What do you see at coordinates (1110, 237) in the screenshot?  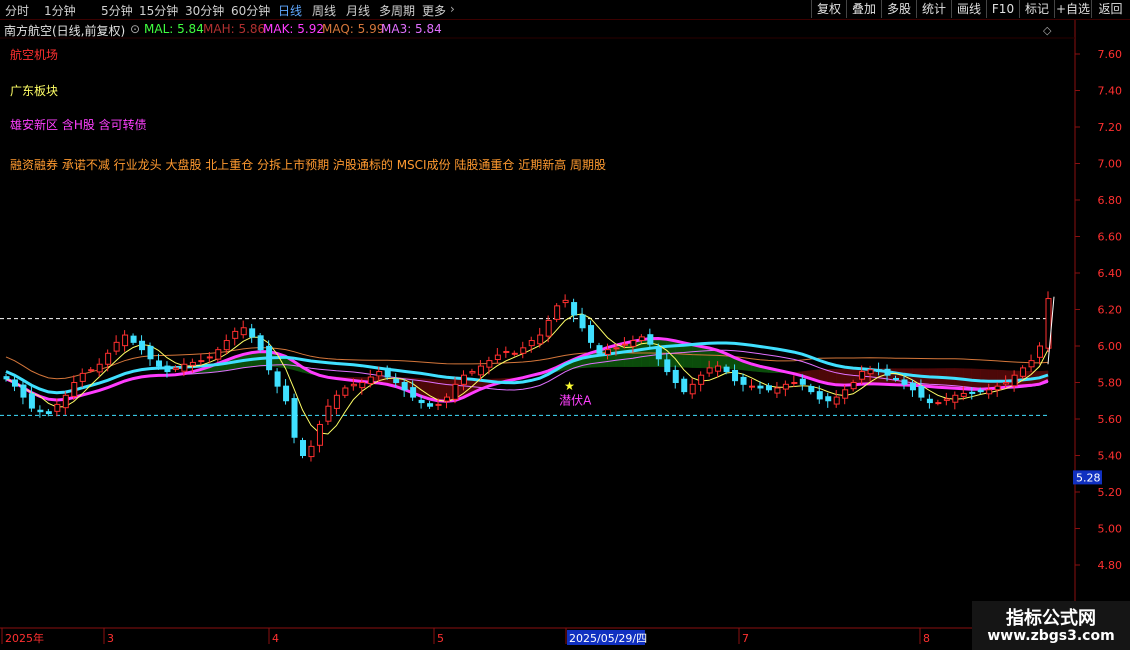 I see `y-tick-label: 6.60` at bounding box center [1110, 237].